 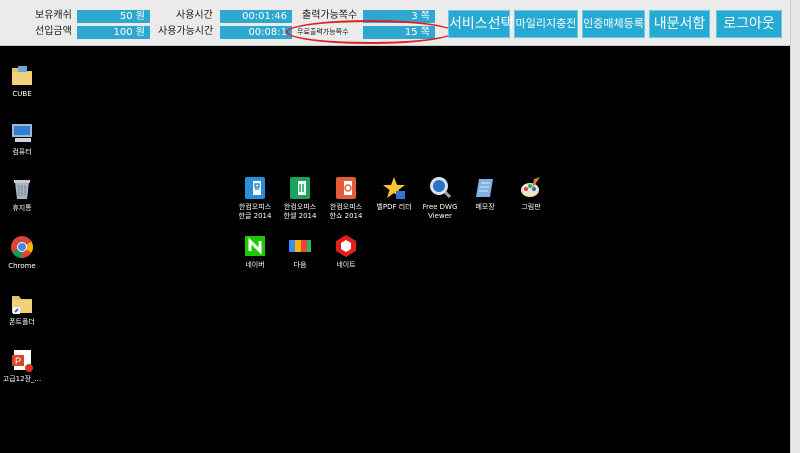 What do you see at coordinates (346, 188) in the screenshot?
I see `hanshow-icon` at bounding box center [346, 188].